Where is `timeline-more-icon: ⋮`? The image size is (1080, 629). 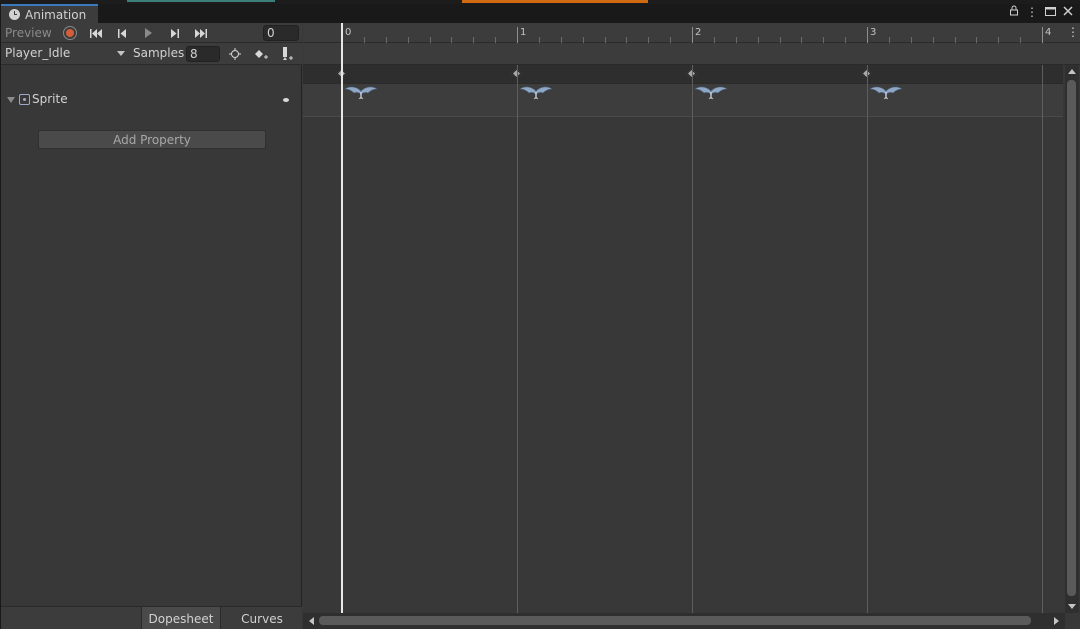 timeline-more-icon: ⋮ is located at coordinates (1073, 32).